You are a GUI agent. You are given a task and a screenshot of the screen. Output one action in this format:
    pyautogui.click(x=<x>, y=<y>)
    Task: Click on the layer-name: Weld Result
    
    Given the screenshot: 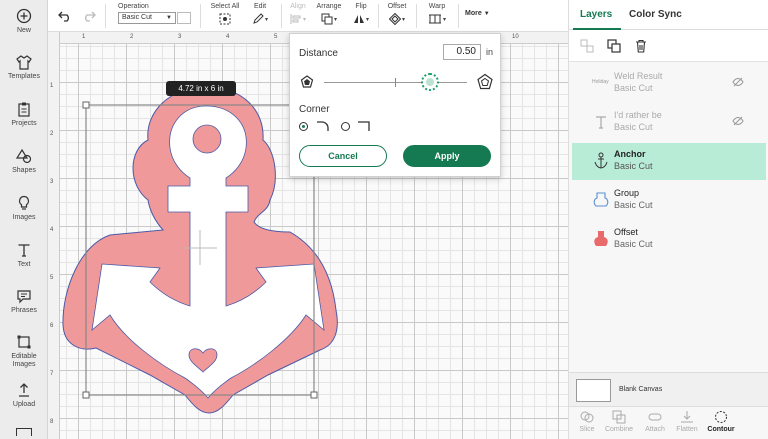 What is the action you would take?
    pyautogui.click(x=638, y=76)
    